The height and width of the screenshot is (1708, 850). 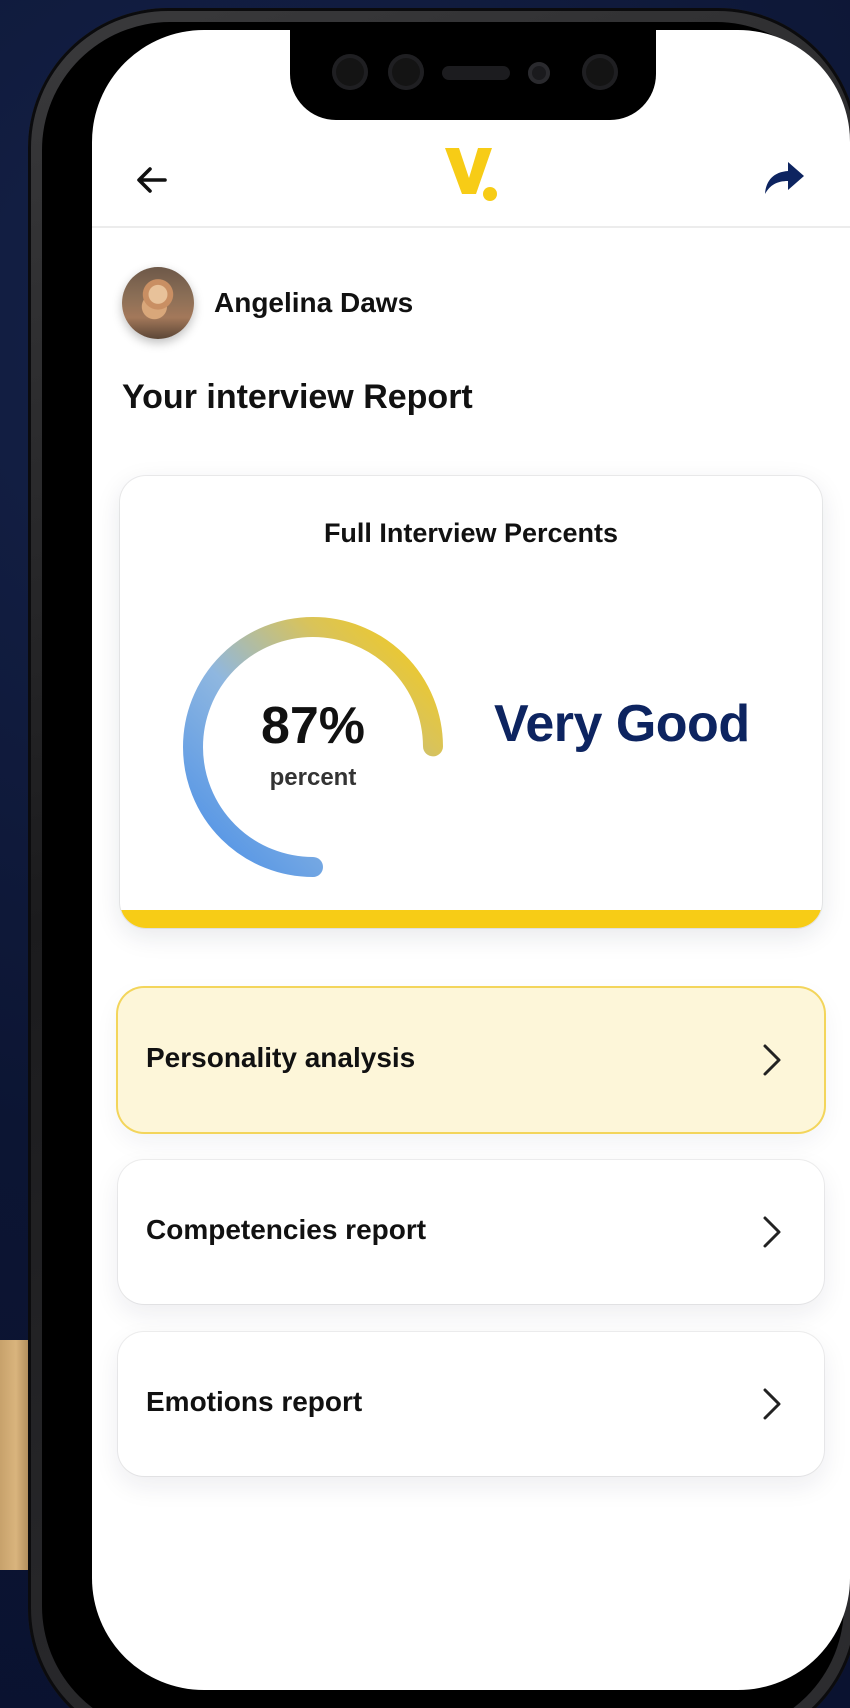 I want to click on card-accent-bar, so click(x=471, y=919).